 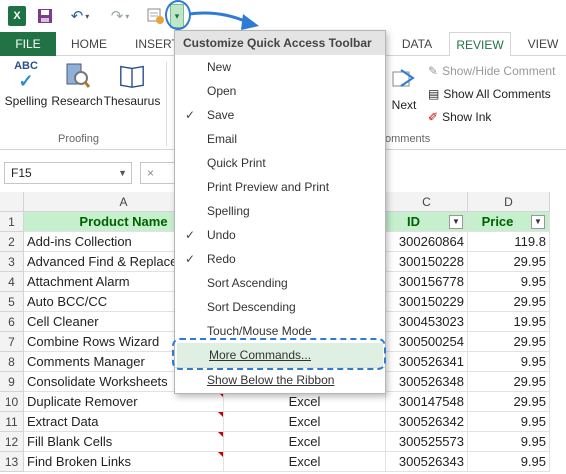 I want to click on menu-item-label: Undo, so click(x=221, y=235).